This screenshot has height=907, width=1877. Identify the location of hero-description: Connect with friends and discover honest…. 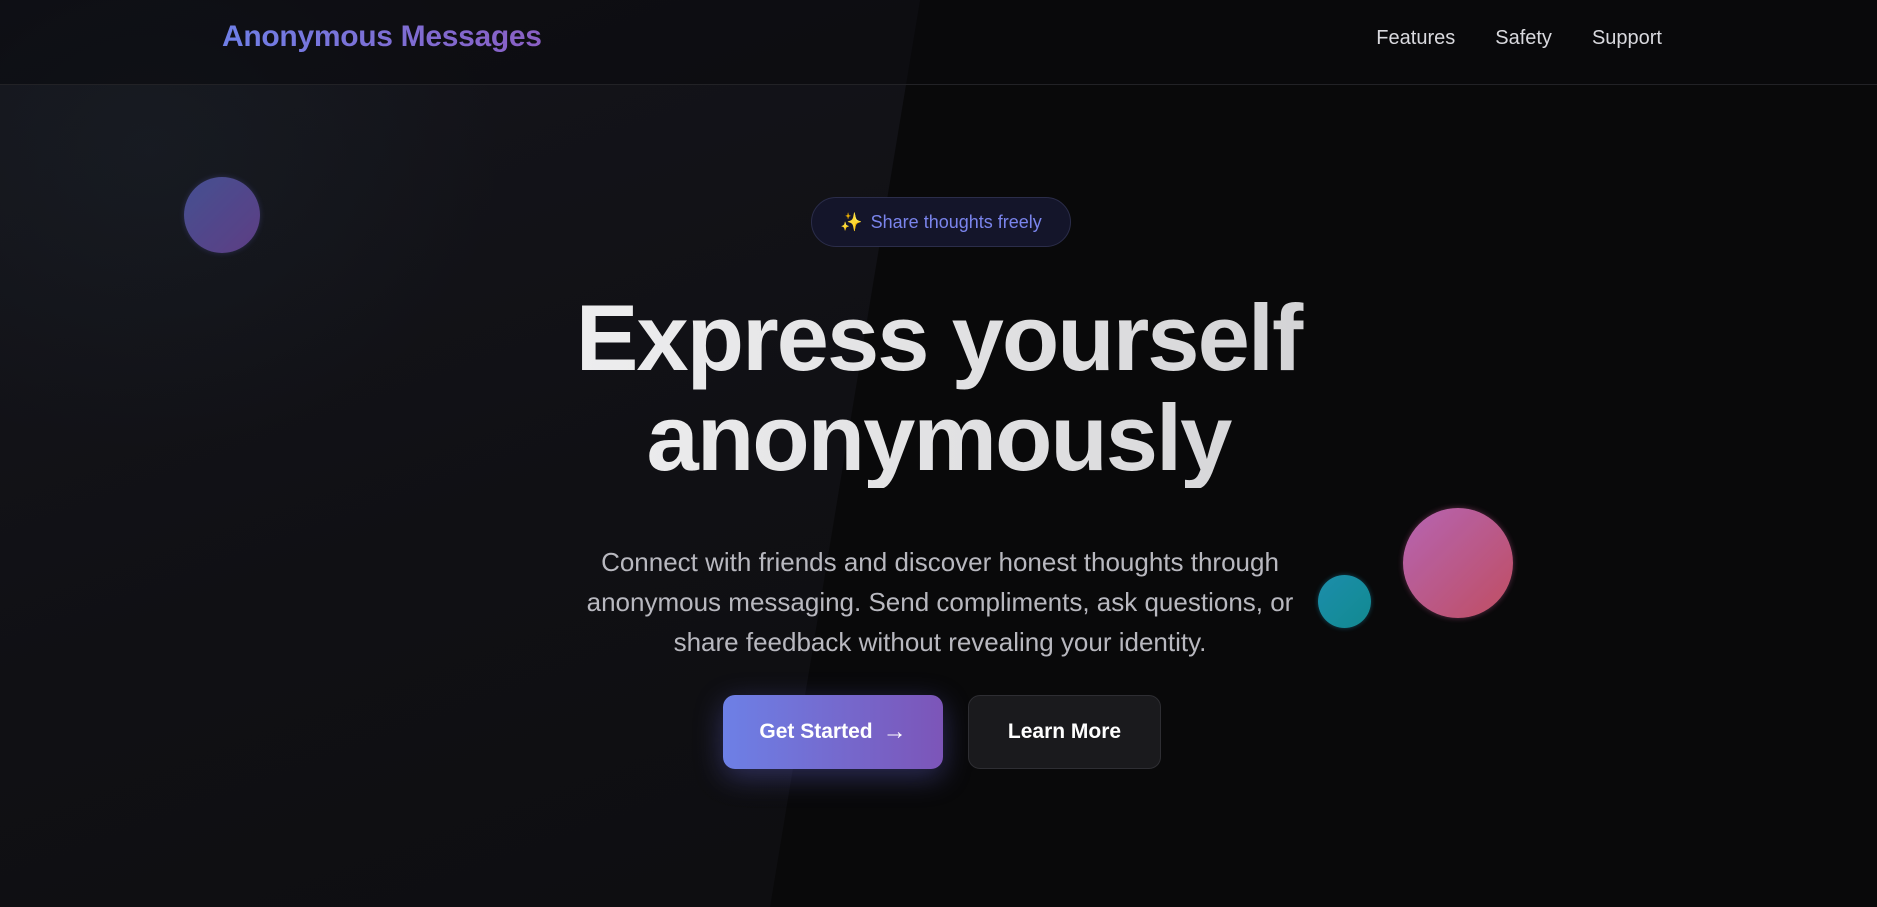
(940, 602).